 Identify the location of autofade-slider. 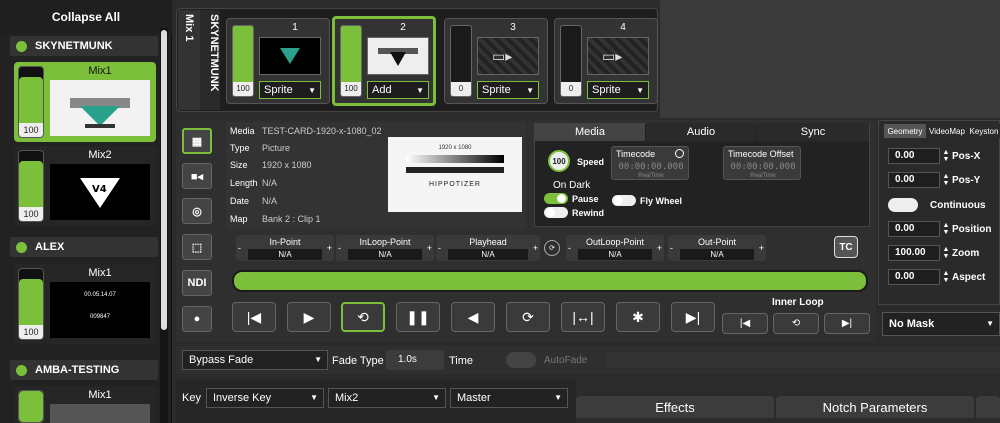
(803, 360).